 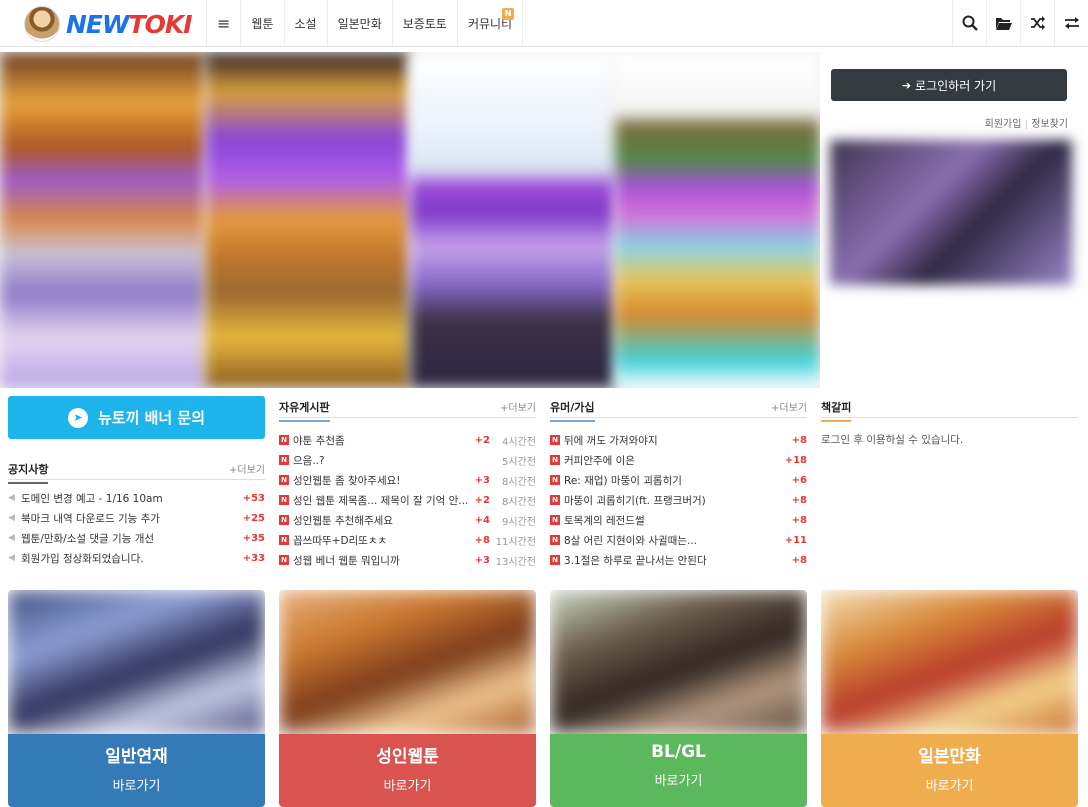 What do you see at coordinates (949, 757) in the screenshot?
I see `category-title: 일본만화` at bounding box center [949, 757].